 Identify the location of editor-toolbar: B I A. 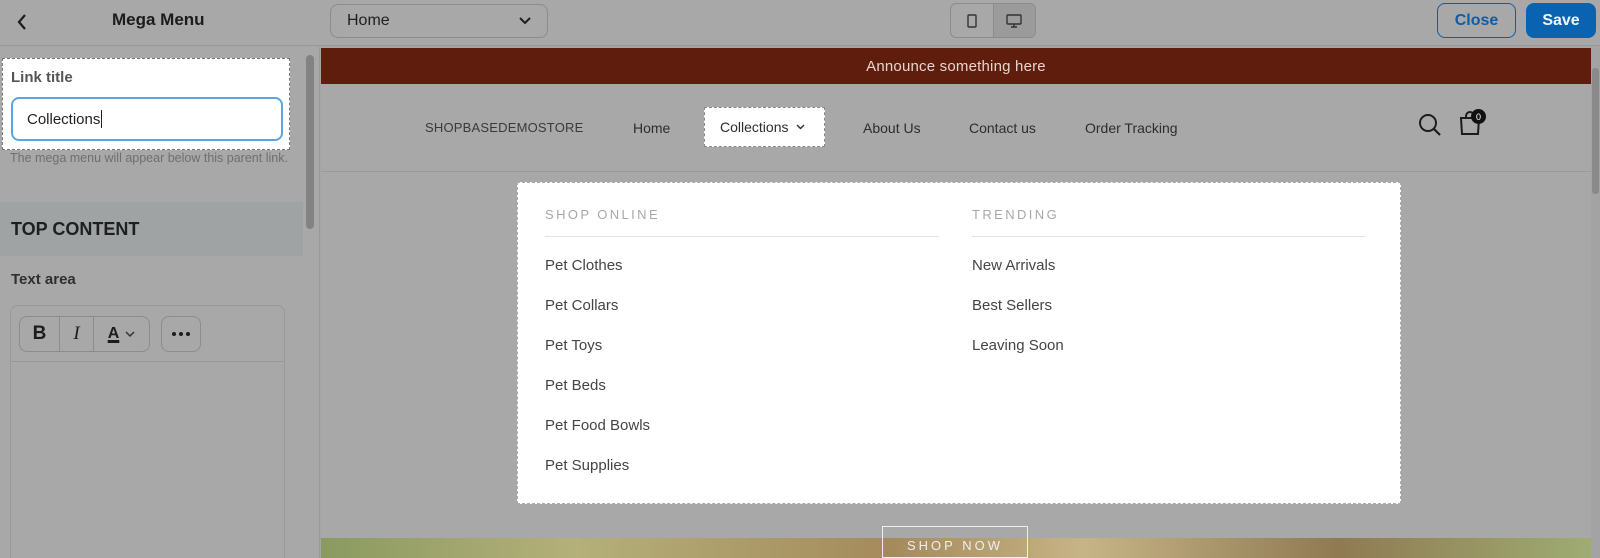
(147, 334).